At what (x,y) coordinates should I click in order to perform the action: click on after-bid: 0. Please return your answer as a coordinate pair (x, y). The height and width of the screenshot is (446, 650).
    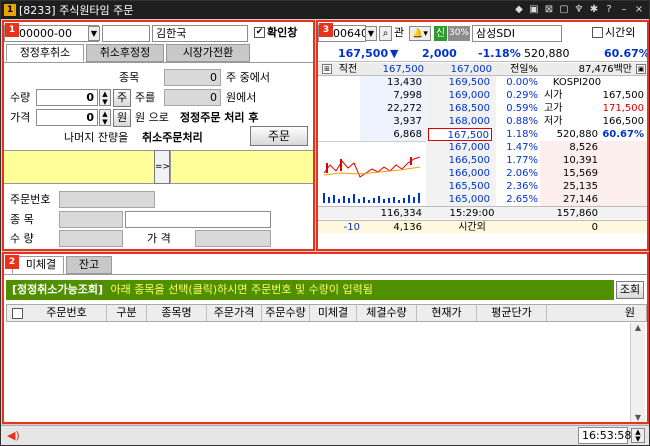
    Looking at the image, I should click on (594, 227).